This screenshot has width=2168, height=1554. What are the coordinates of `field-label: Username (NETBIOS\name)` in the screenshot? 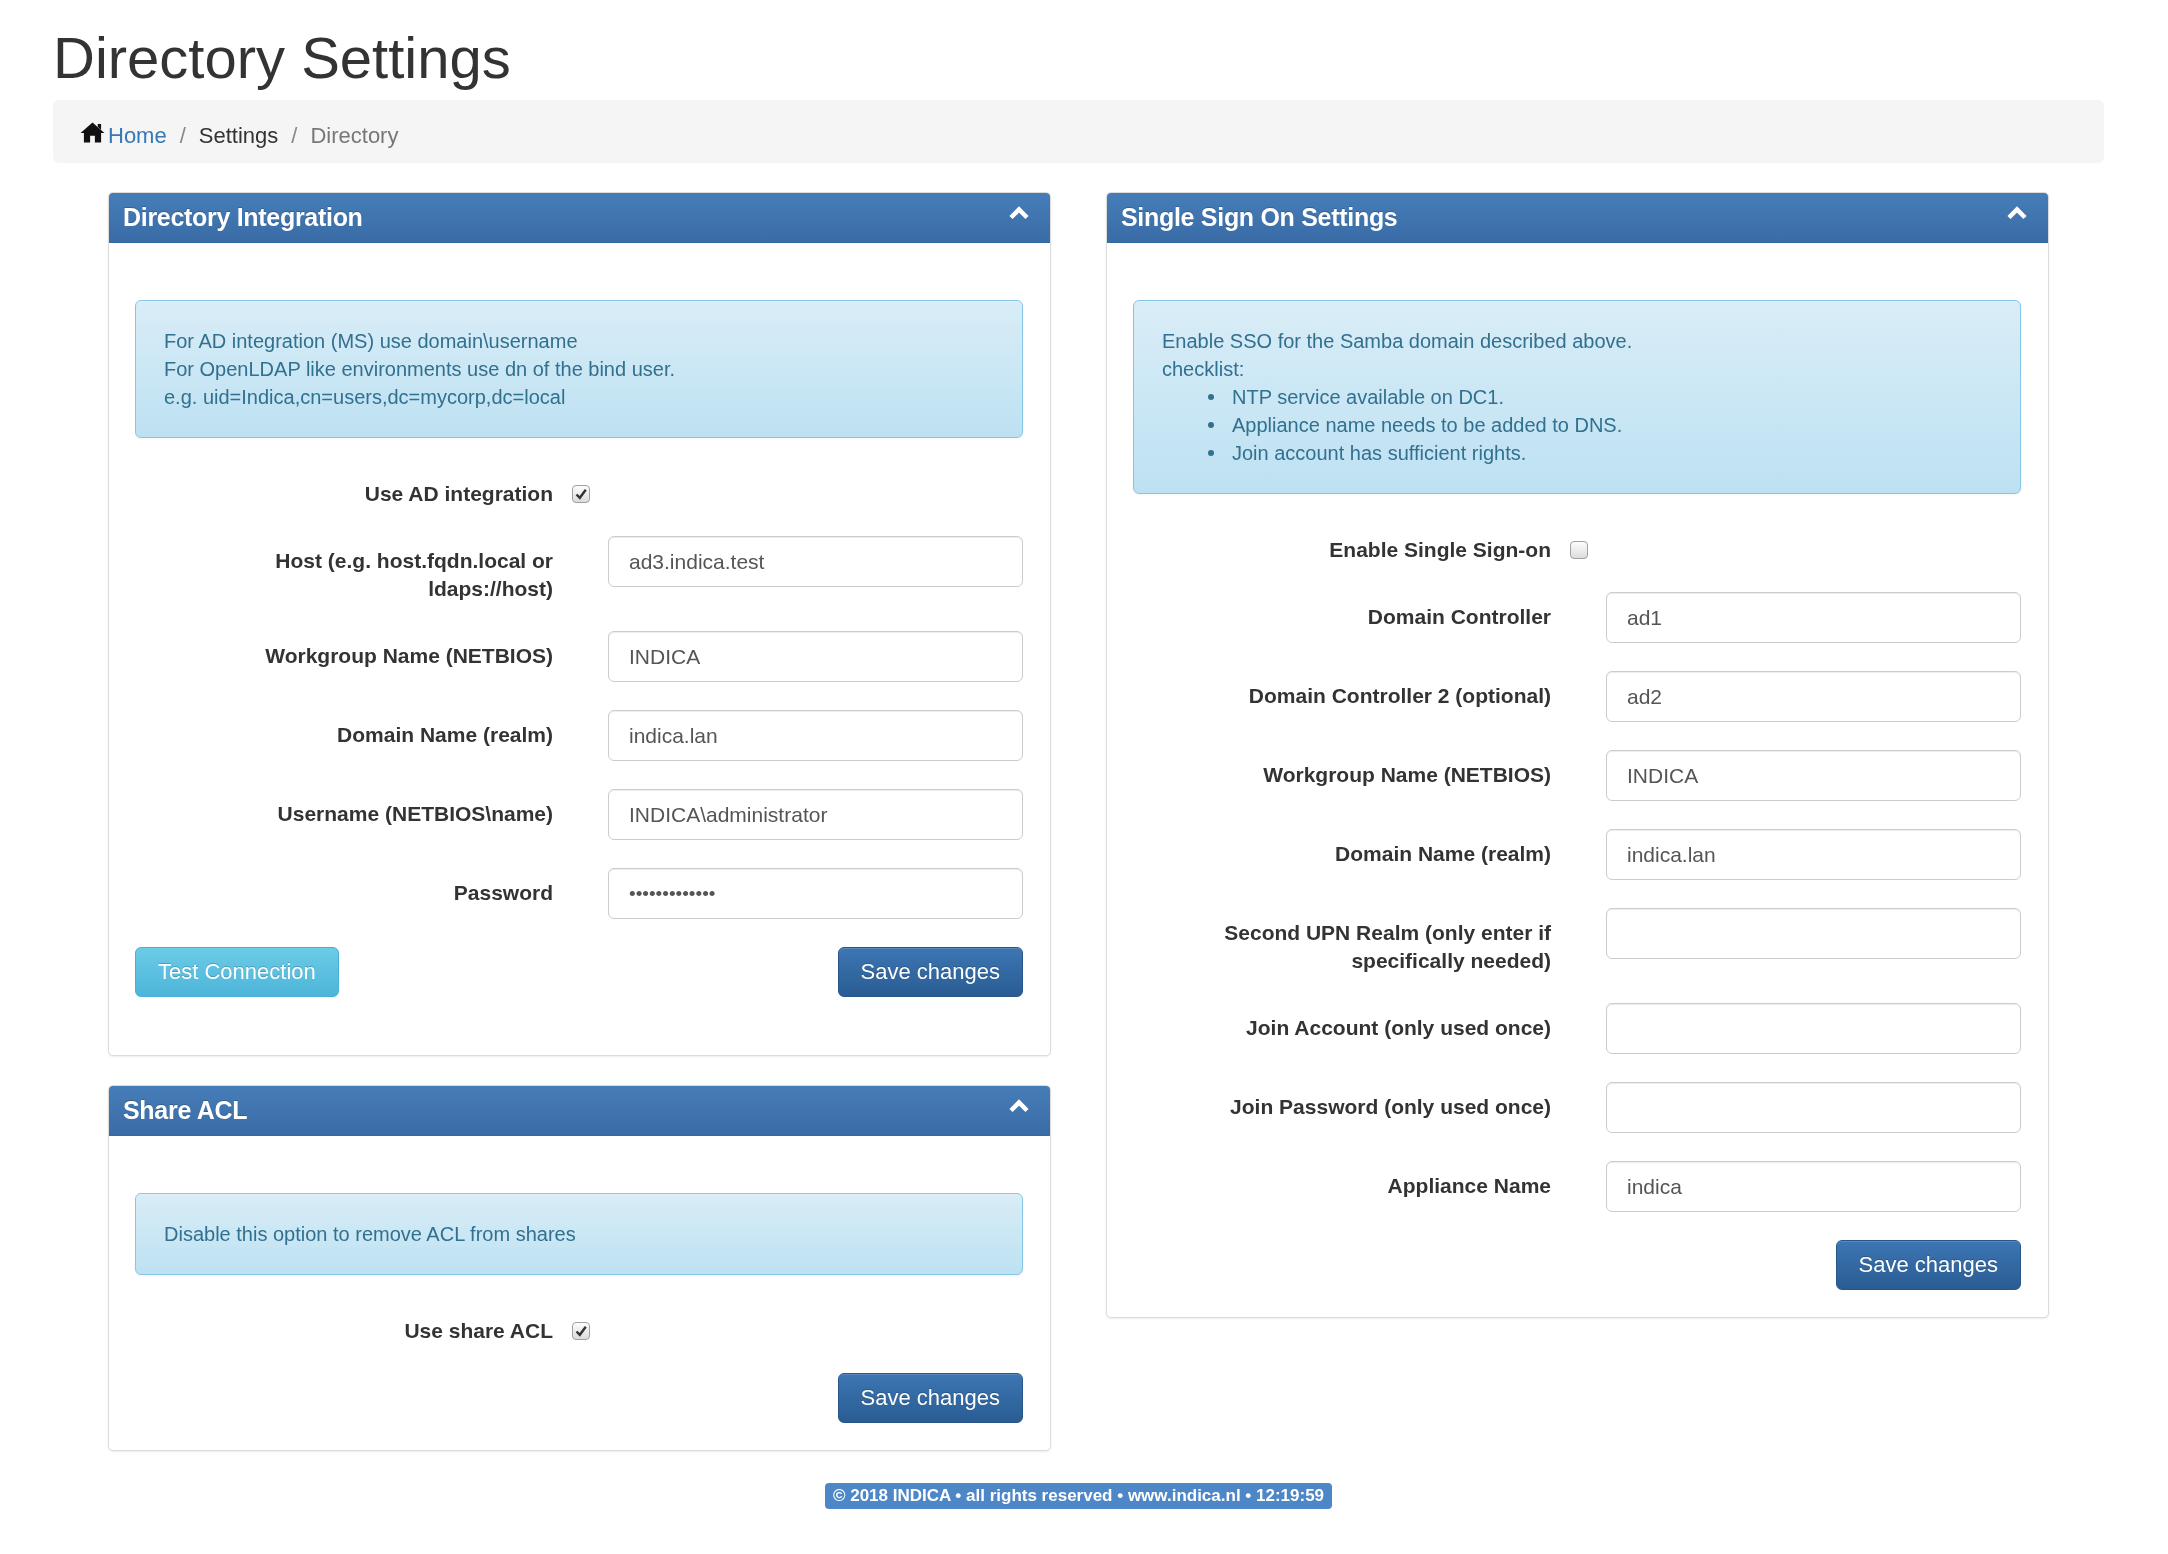 It's located at (415, 814).